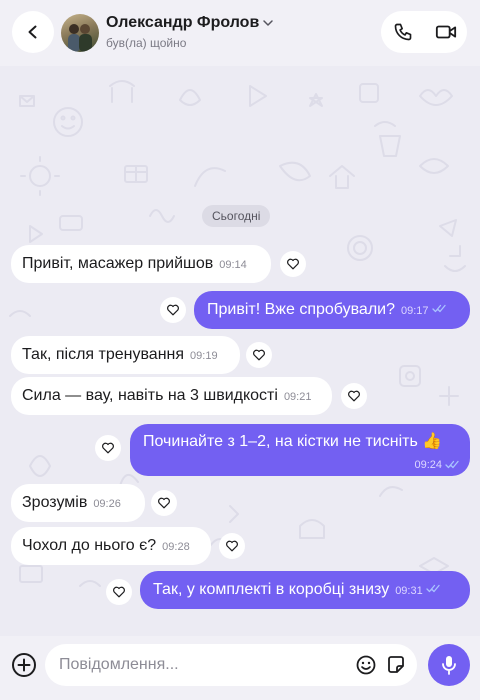 This screenshot has width=480, height=700. What do you see at coordinates (396, 665) in the screenshot?
I see `sticker-icon` at bounding box center [396, 665].